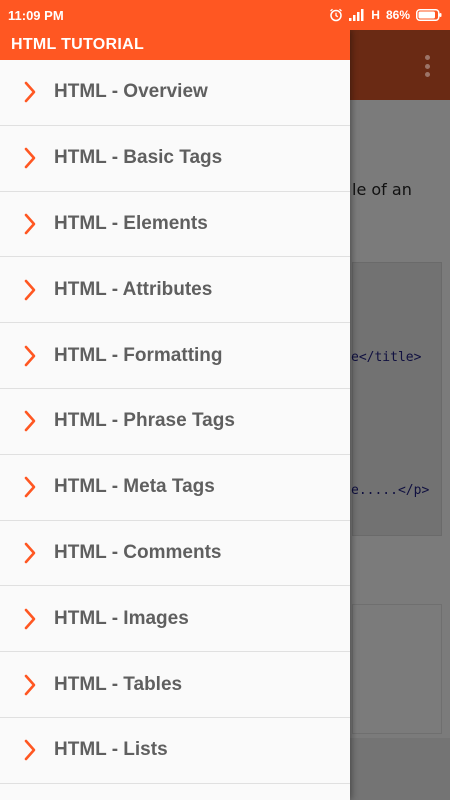  Describe the element at coordinates (175, 45) in the screenshot. I see `drawer-header: HTML TUTORIAL` at that location.